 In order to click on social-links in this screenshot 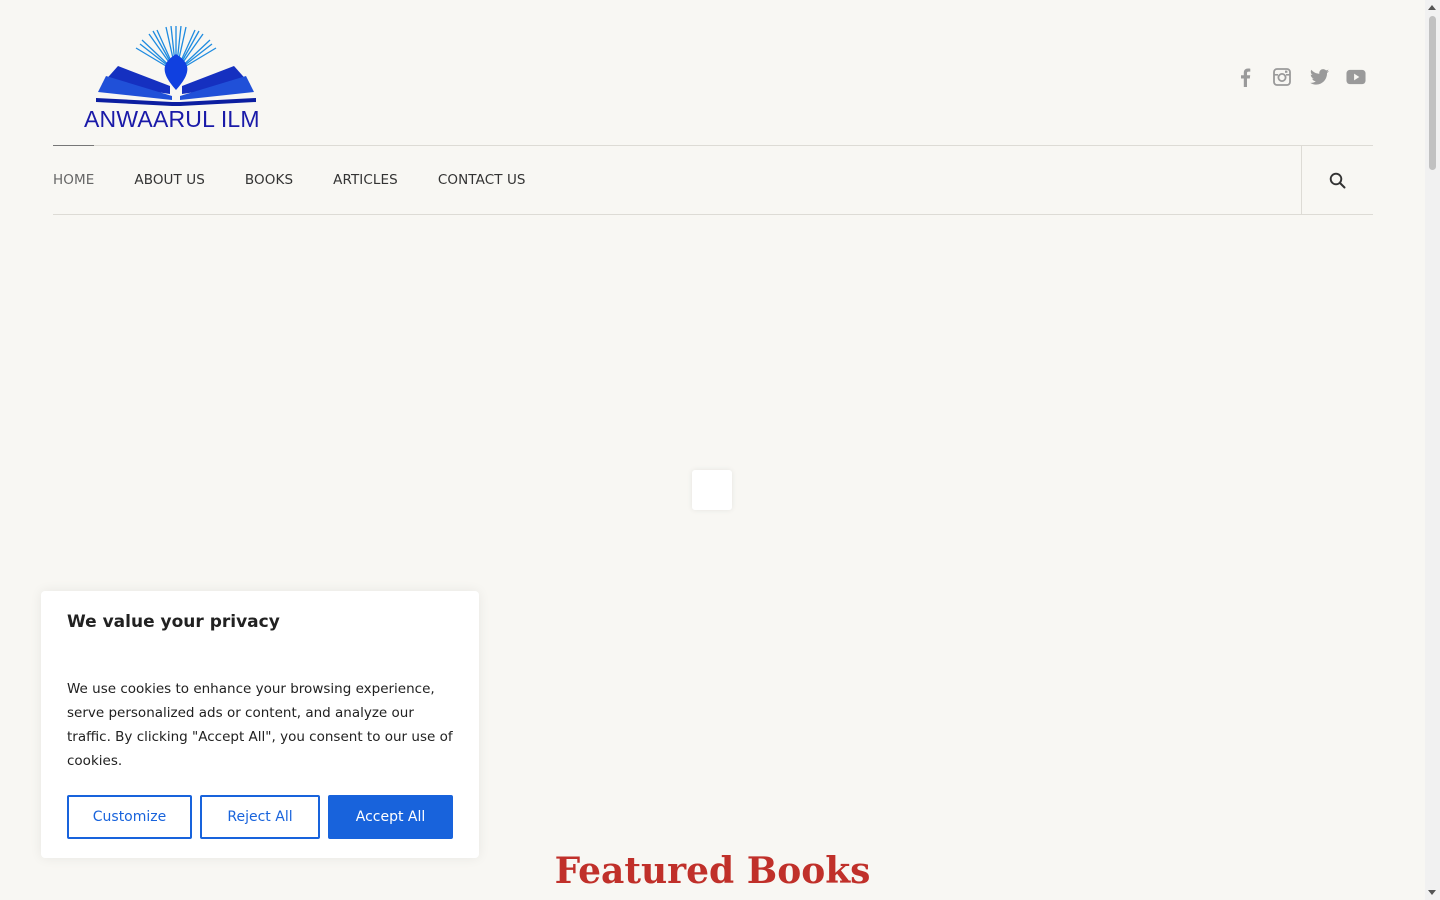, I will do `click(1300, 77)`.